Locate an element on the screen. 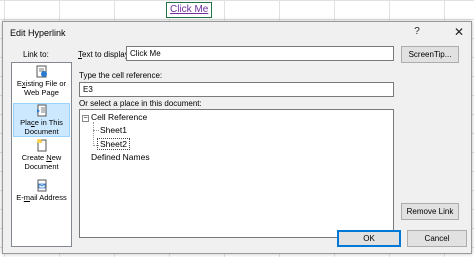 This screenshot has height=257, width=474. link-to-email: E-mail Address is located at coordinates (41, 192).